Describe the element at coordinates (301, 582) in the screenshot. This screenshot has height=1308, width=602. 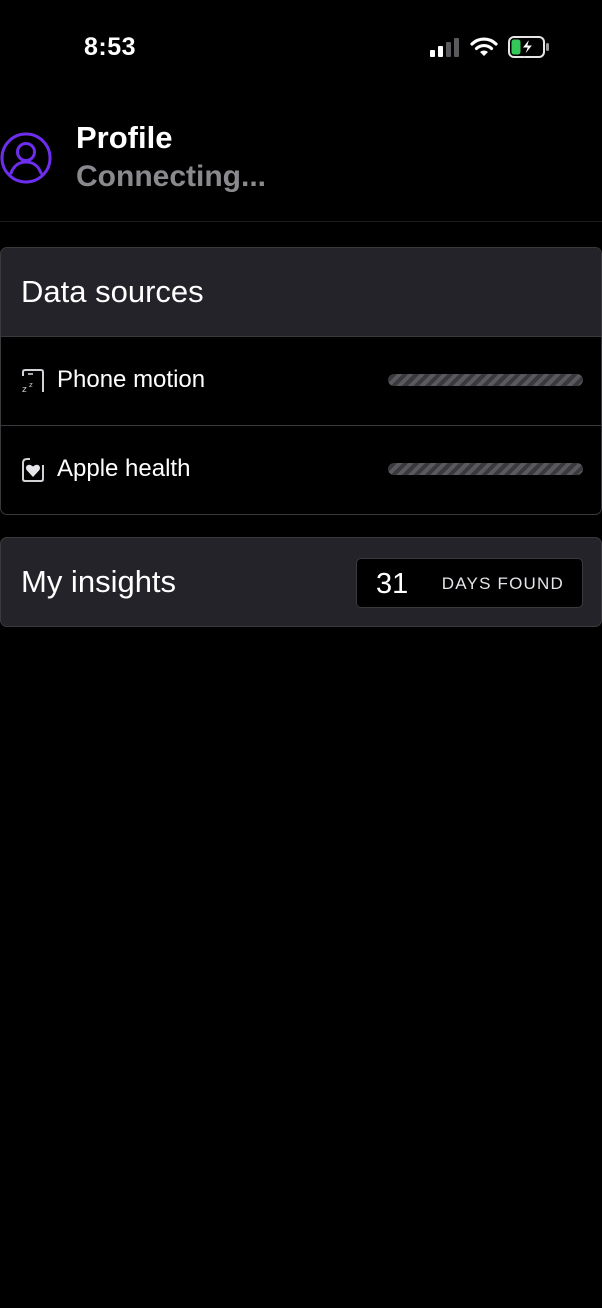
I see `insights-card: My insights 31 DAYS FOUND` at that location.